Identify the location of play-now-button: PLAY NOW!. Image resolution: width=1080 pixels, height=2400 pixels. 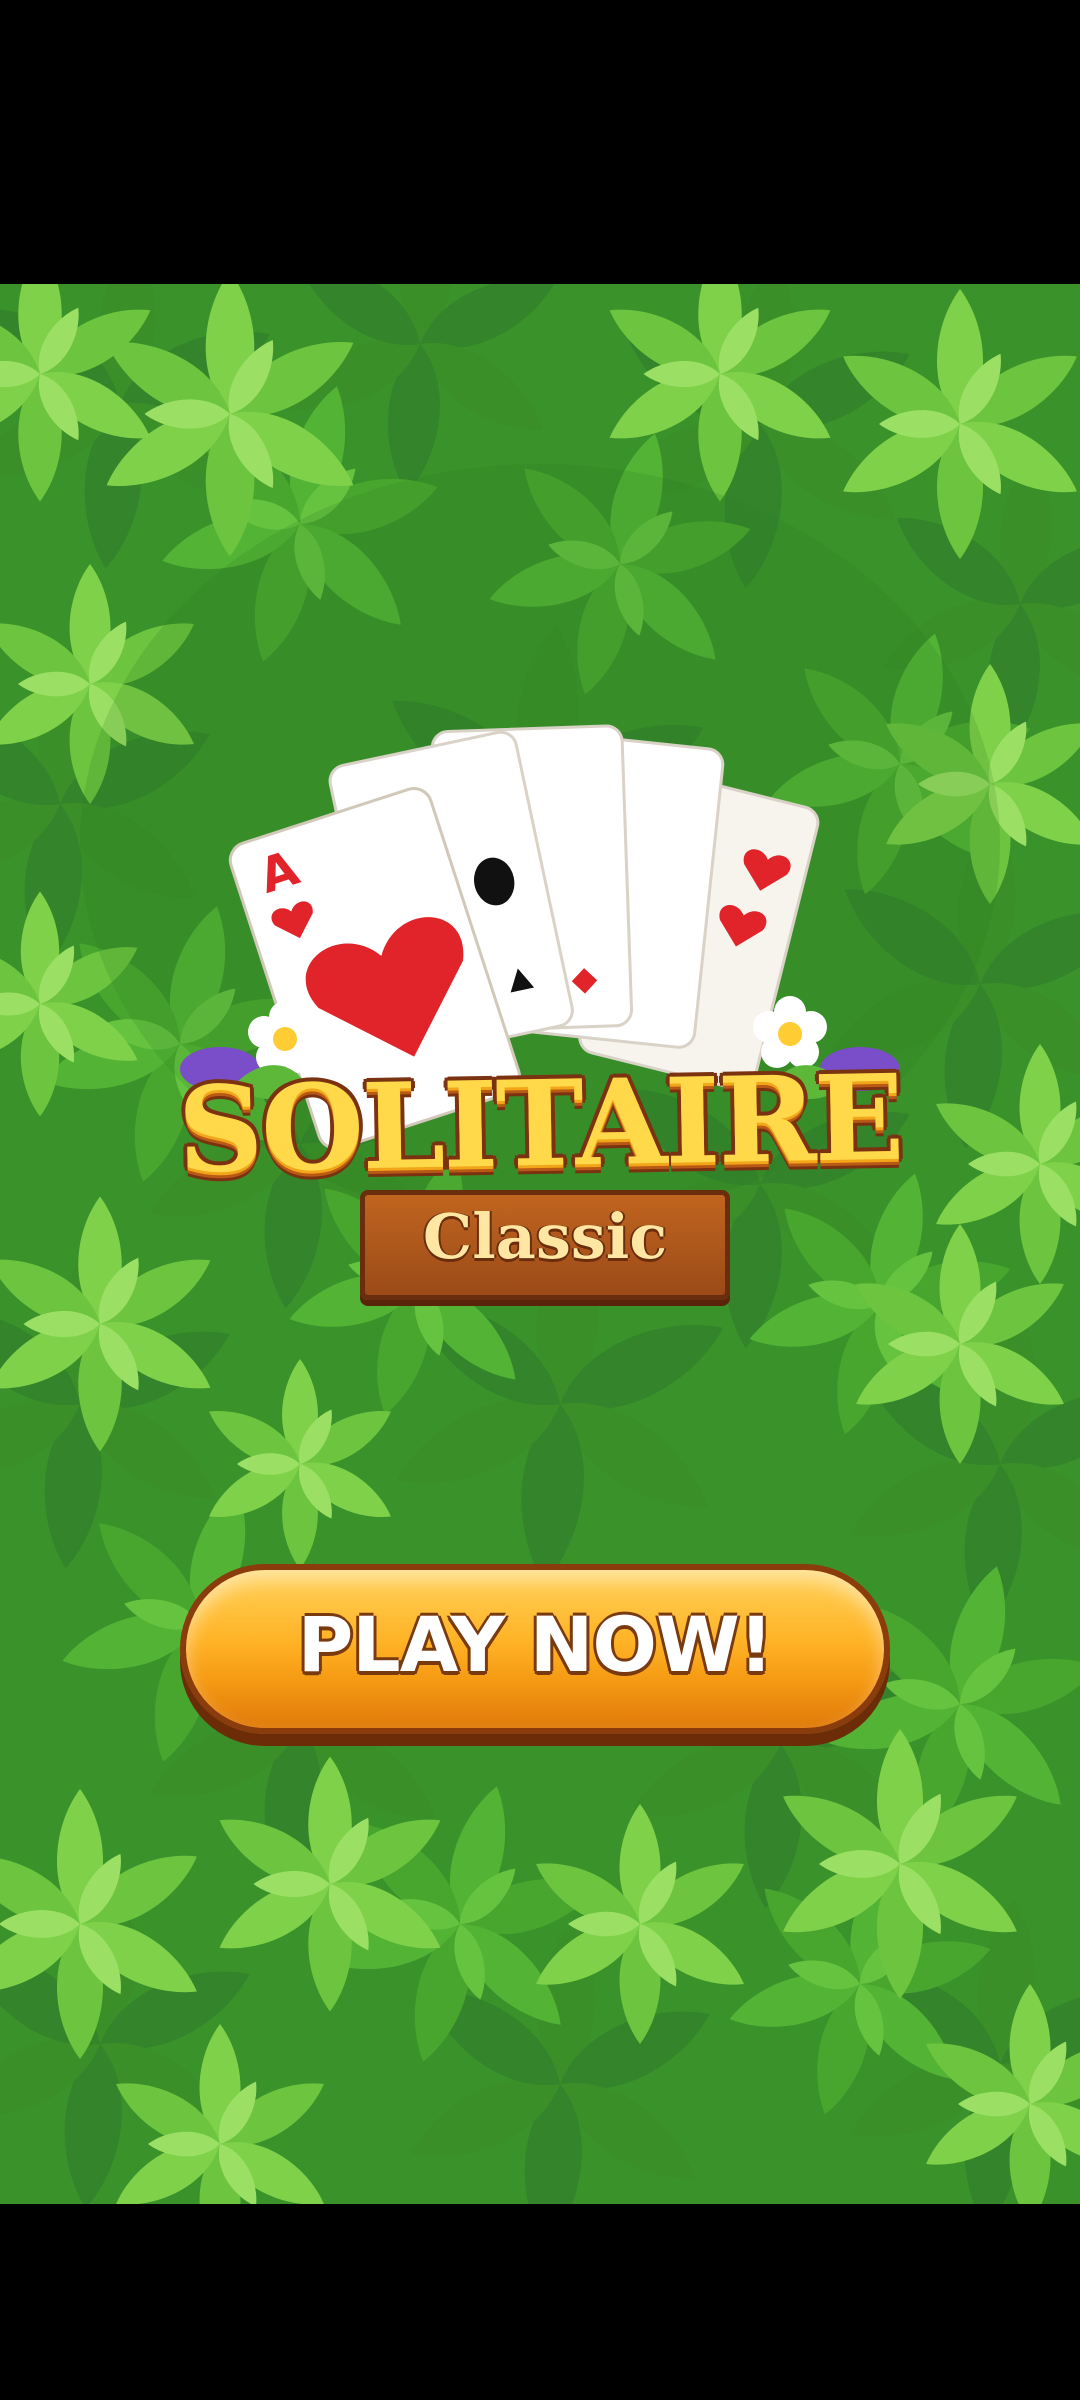
(535, 1649).